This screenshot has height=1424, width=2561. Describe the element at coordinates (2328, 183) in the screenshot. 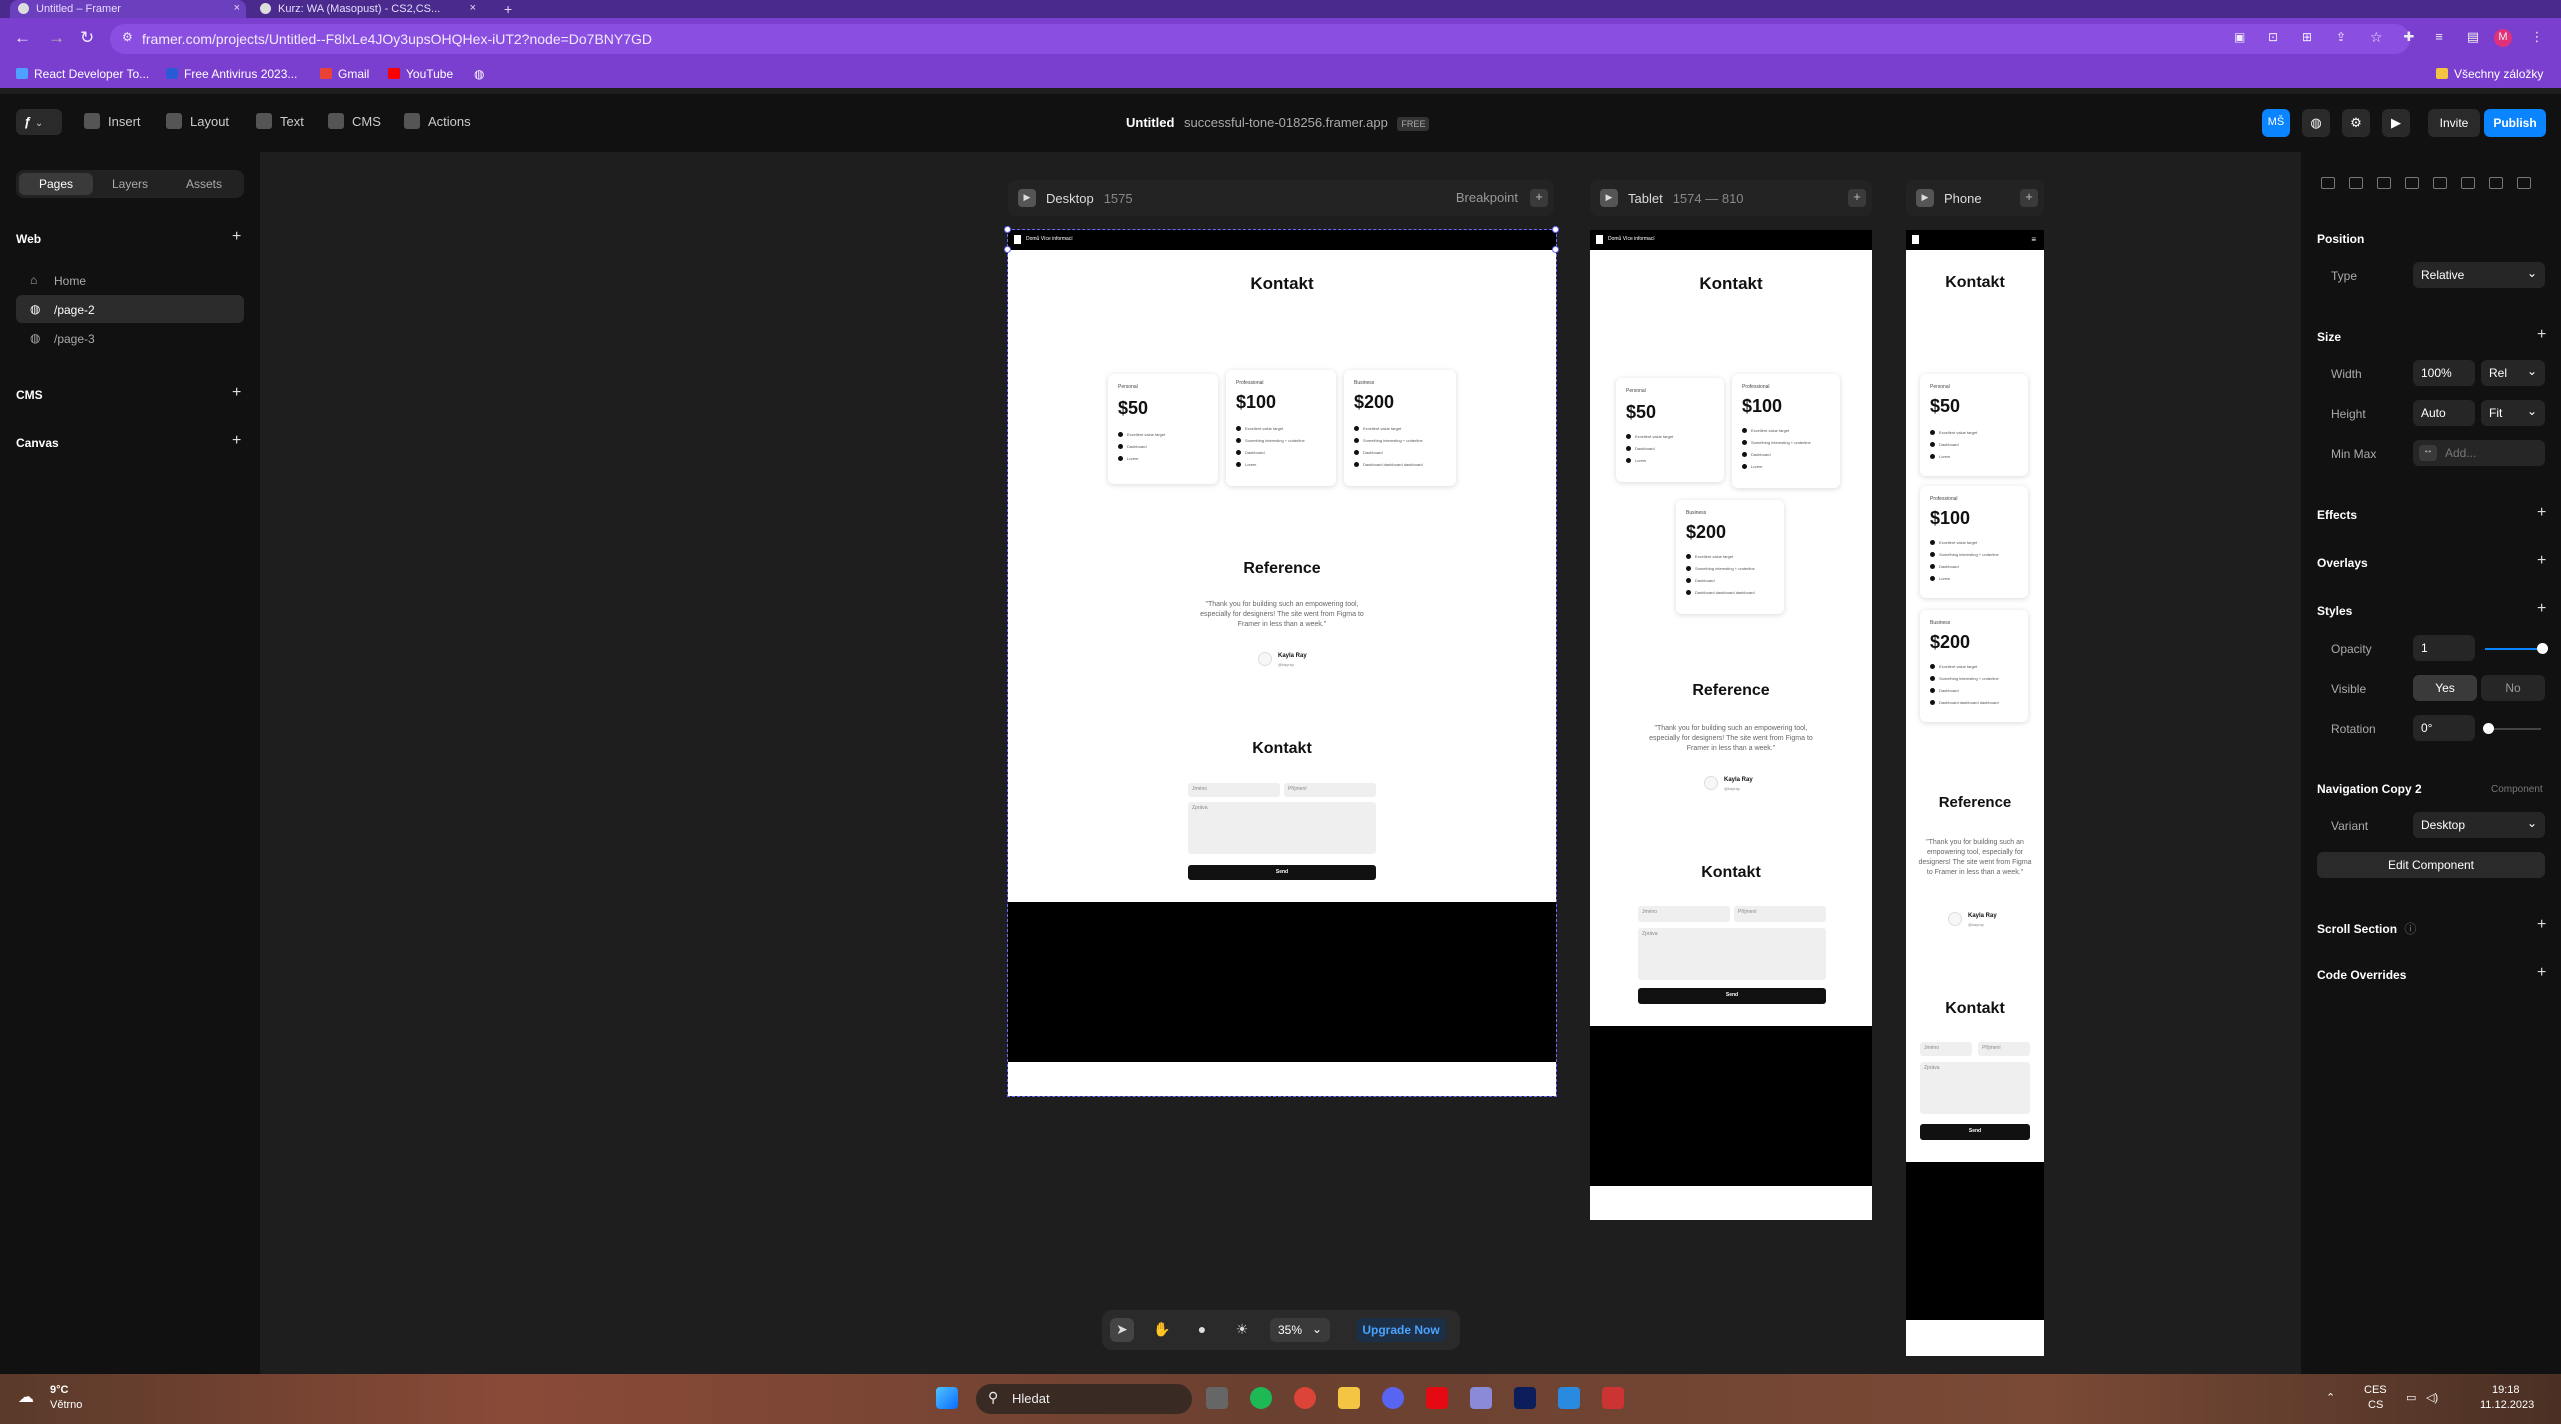

I see `align-left-icon` at that location.